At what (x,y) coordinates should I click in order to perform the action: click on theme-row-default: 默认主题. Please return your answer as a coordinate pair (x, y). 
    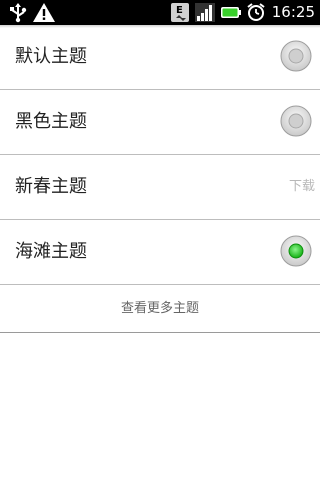
    Looking at the image, I should click on (160, 57).